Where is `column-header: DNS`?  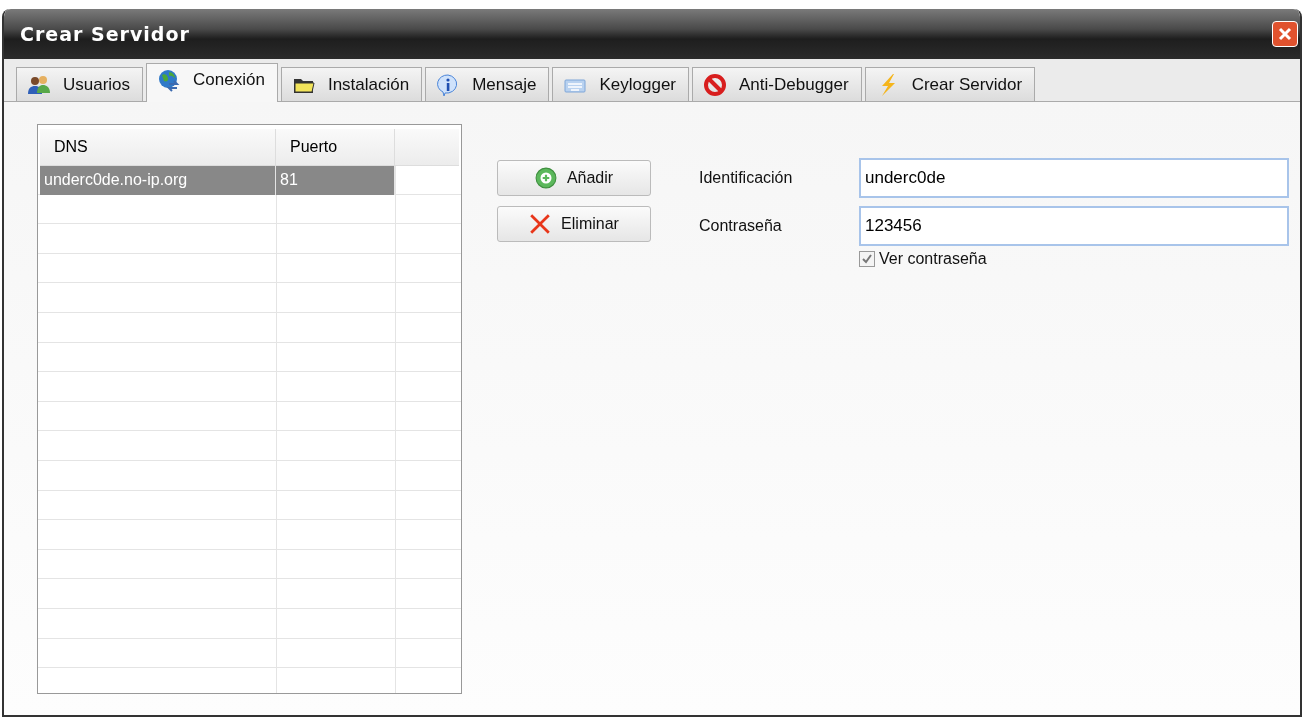
column-header: DNS is located at coordinates (158, 147).